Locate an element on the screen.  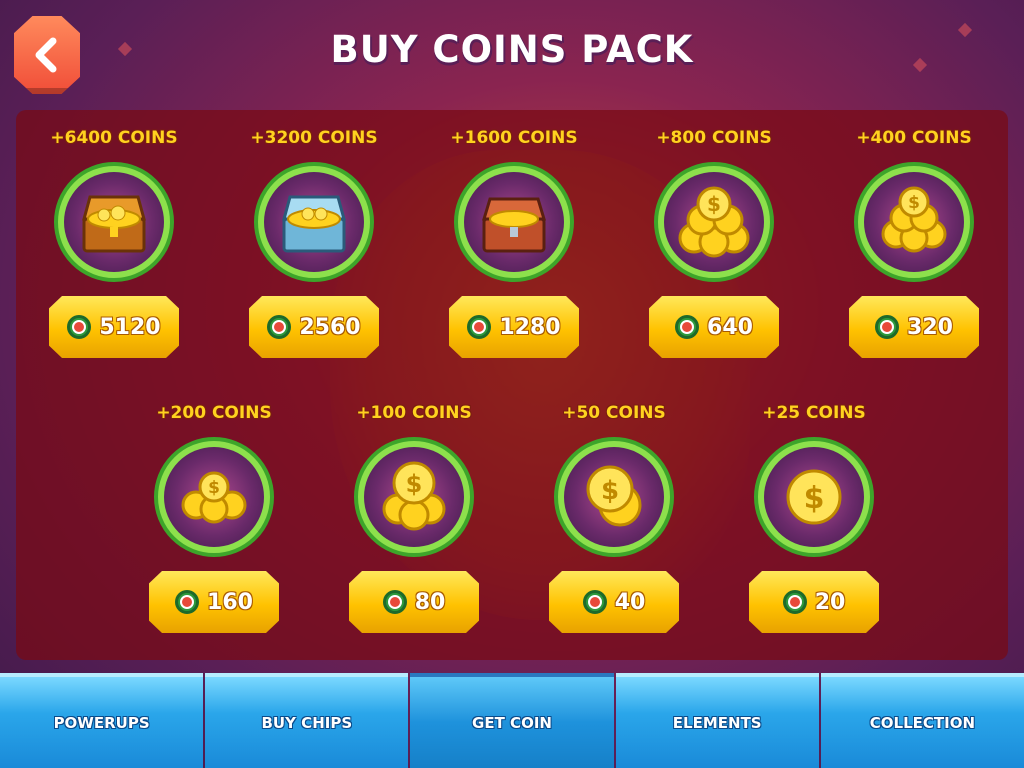
price-value: 320 is located at coordinates (930, 327).